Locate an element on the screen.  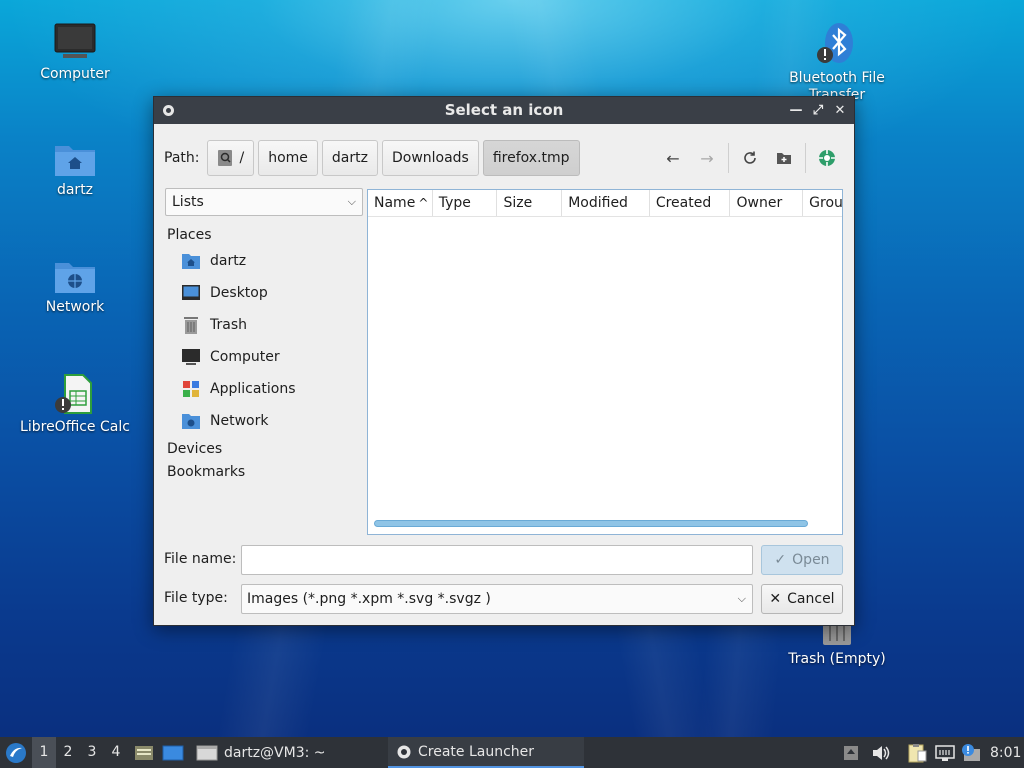
network-folder-icon is located at coordinates (75, 278).